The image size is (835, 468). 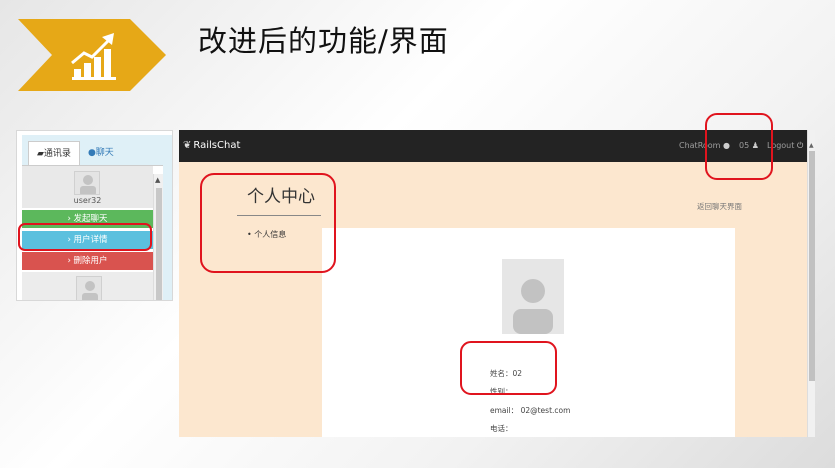 I want to click on highlight-profile-name, so click(x=508, y=368).